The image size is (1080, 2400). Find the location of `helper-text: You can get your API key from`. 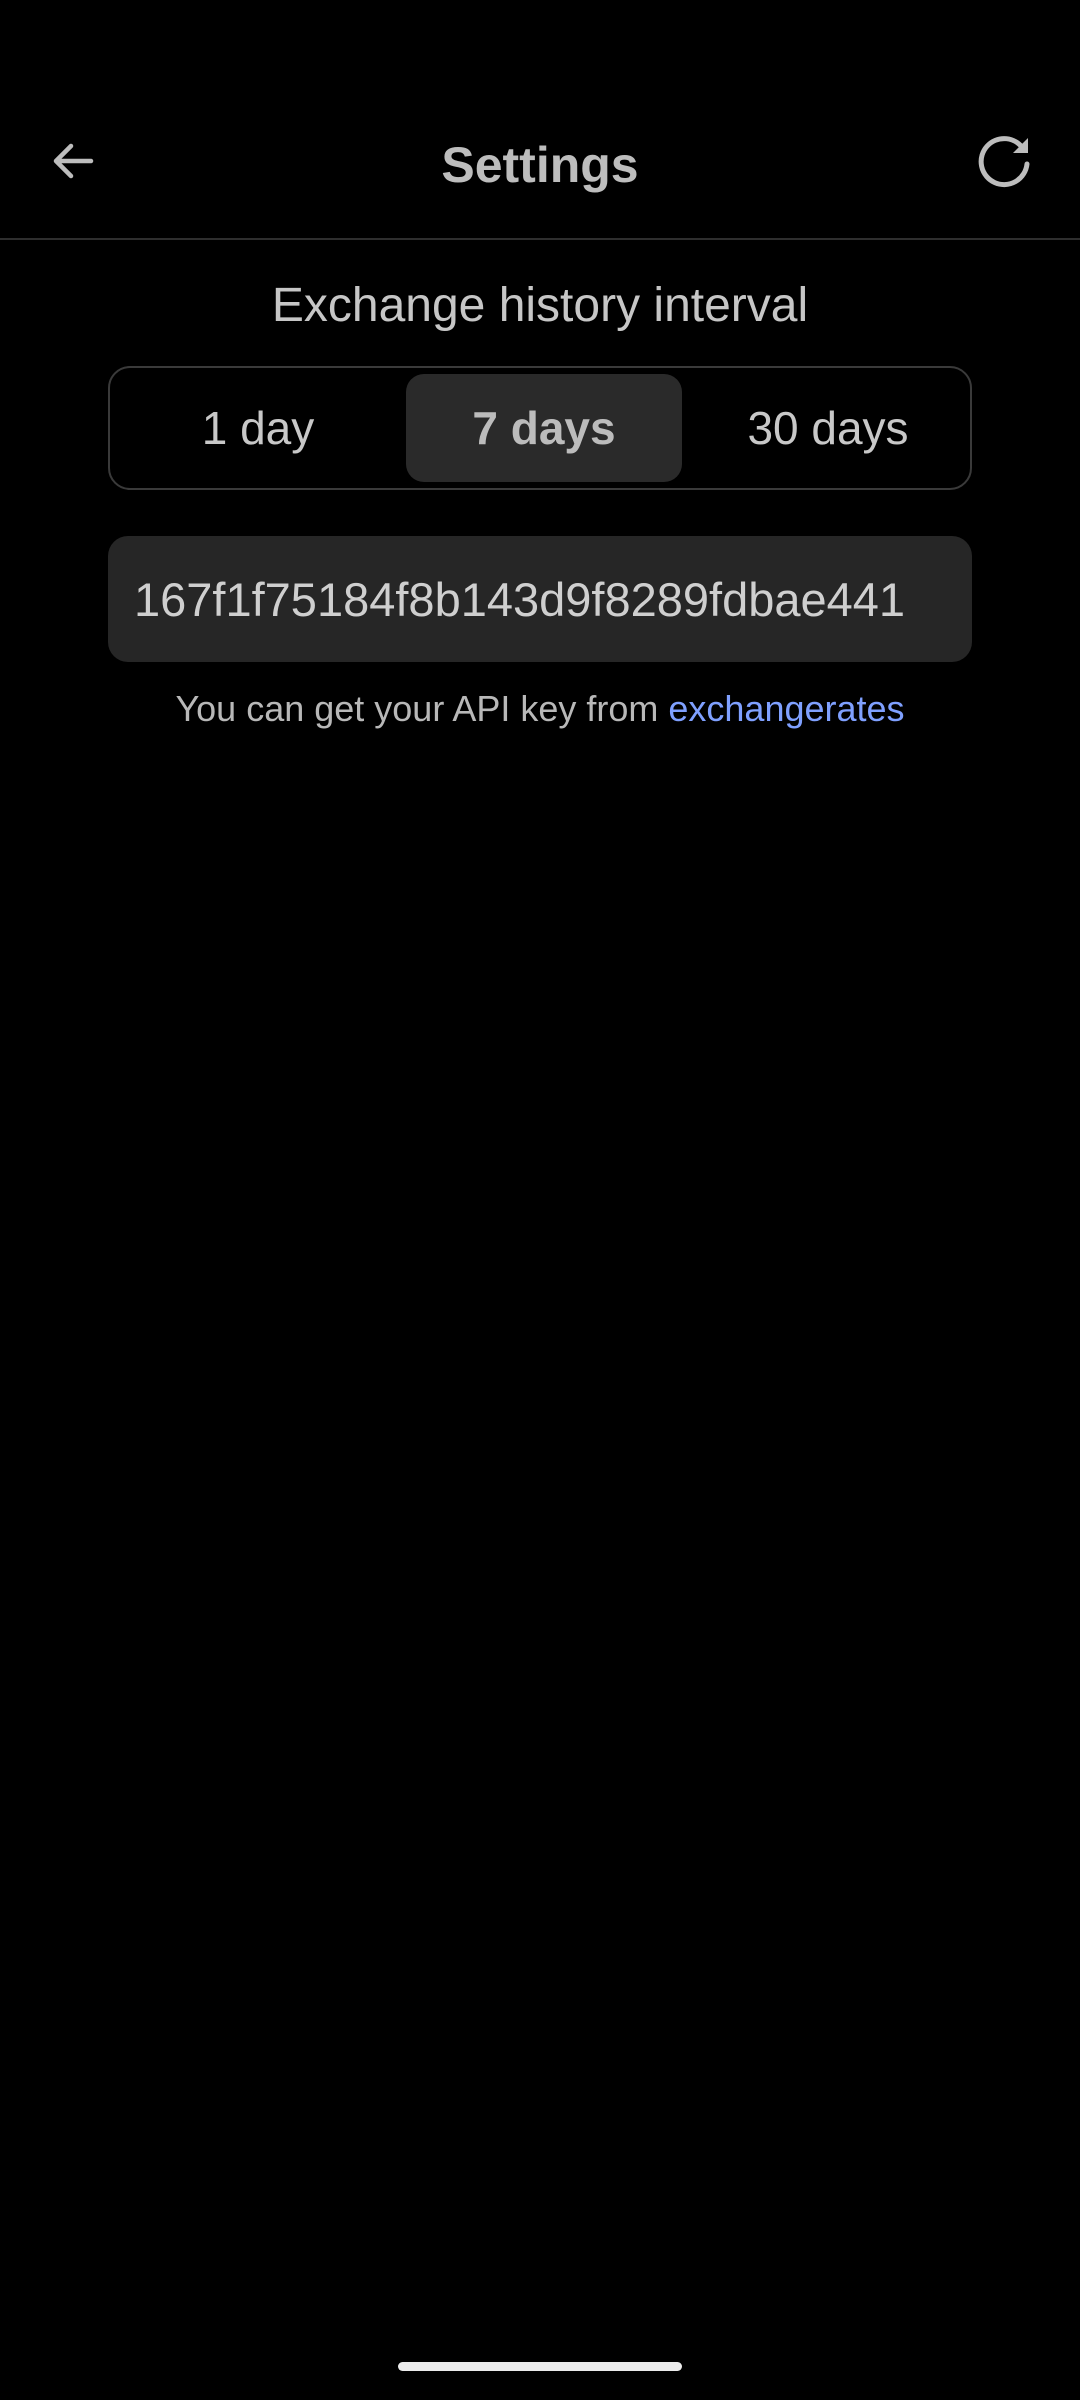

helper-text: You can get your API key from is located at coordinates (422, 708).